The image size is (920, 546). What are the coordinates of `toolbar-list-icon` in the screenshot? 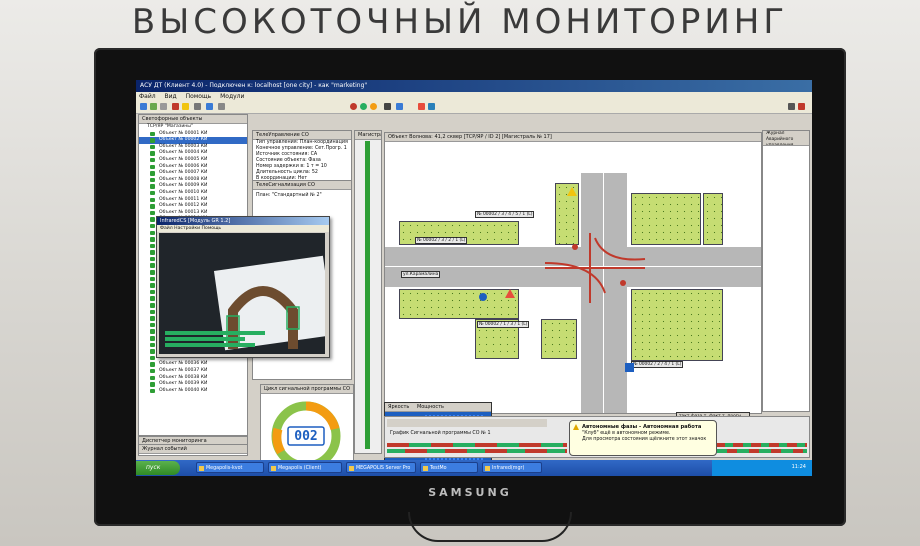 It's located at (399, 106).